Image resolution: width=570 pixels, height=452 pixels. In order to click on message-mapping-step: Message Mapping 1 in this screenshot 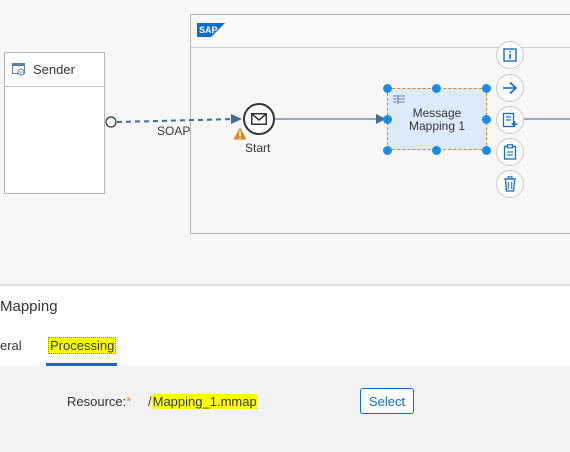, I will do `click(437, 119)`.